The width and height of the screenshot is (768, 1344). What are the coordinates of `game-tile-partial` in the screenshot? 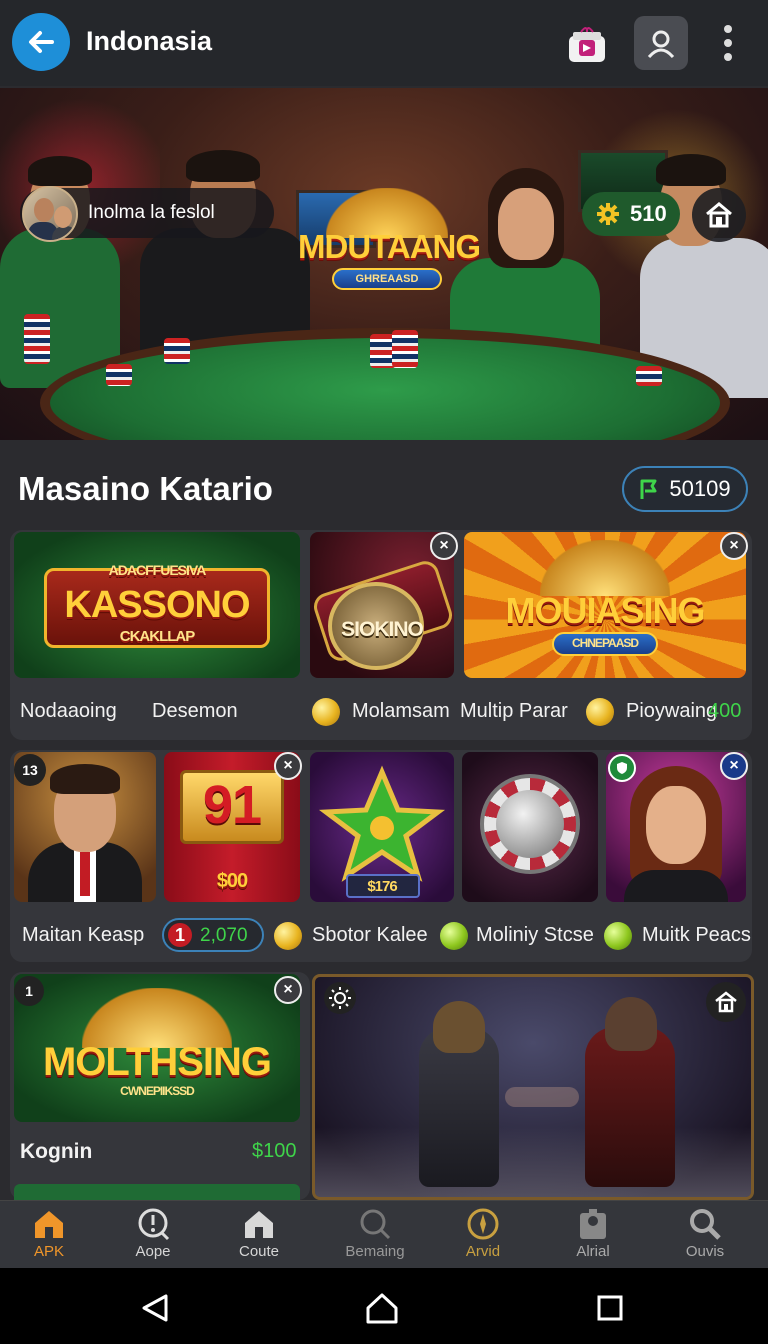 It's located at (157, 1192).